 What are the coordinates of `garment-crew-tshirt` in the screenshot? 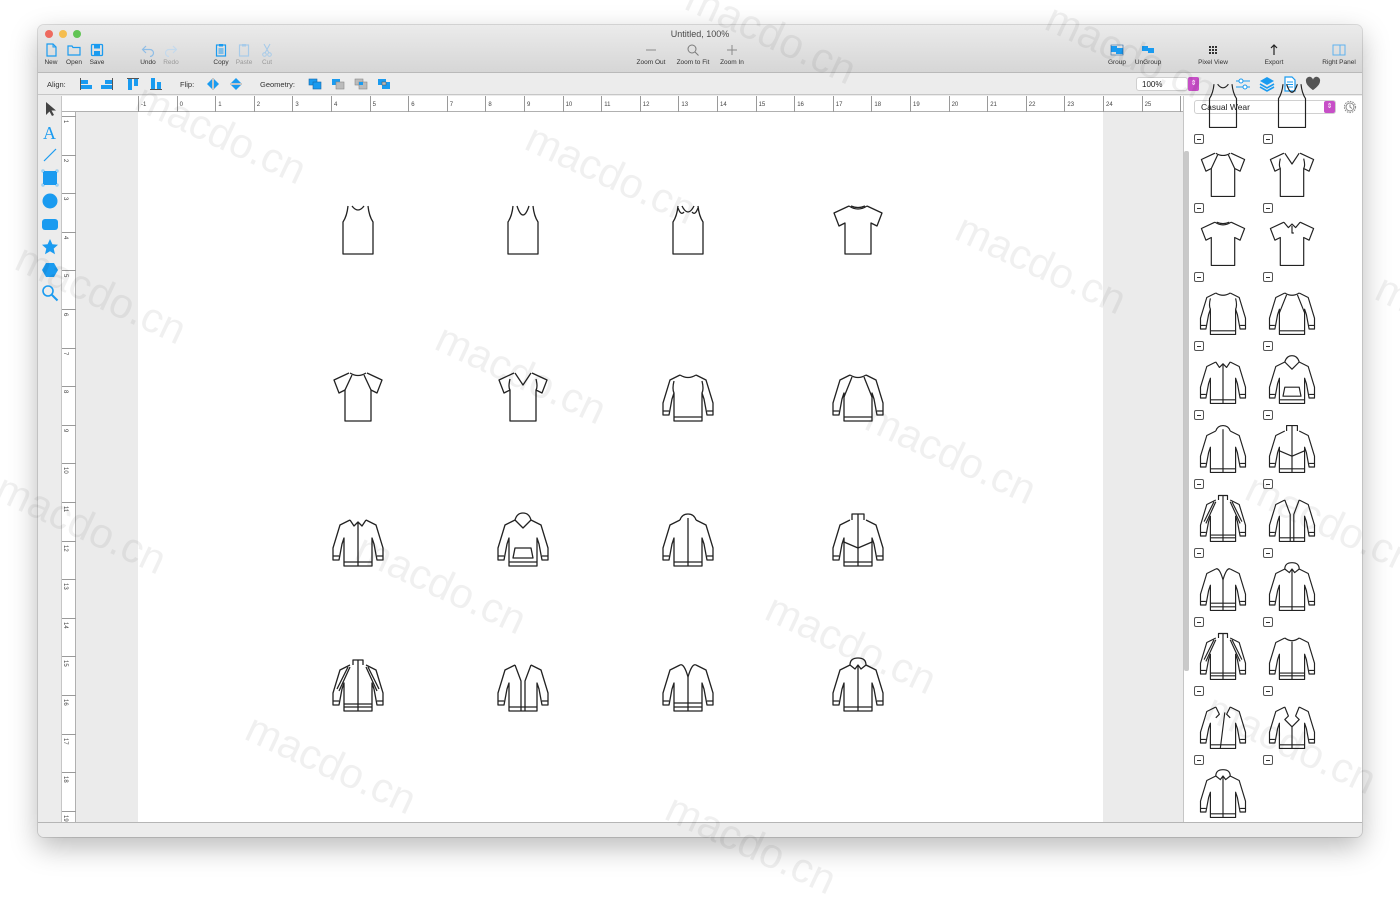 It's located at (858, 228).